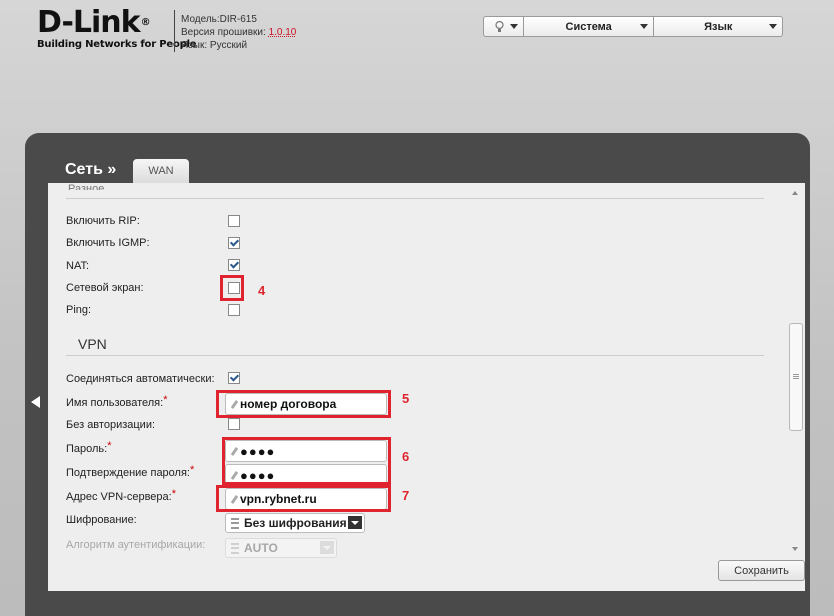  I want to click on auth-algorithm-value: AUTO, so click(261, 548).